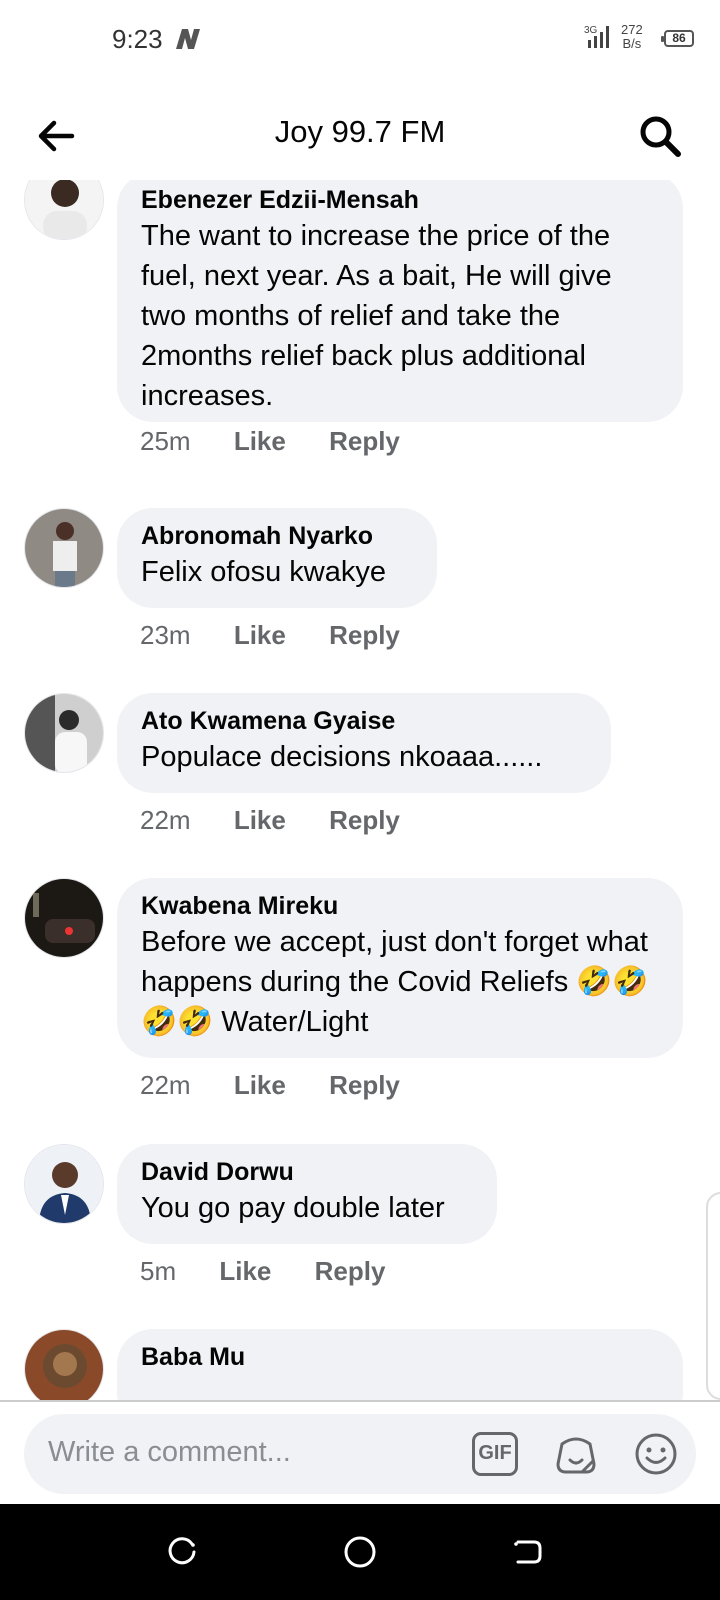 The height and width of the screenshot is (1600, 720). I want to click on home-icon, so click(360, 1552).